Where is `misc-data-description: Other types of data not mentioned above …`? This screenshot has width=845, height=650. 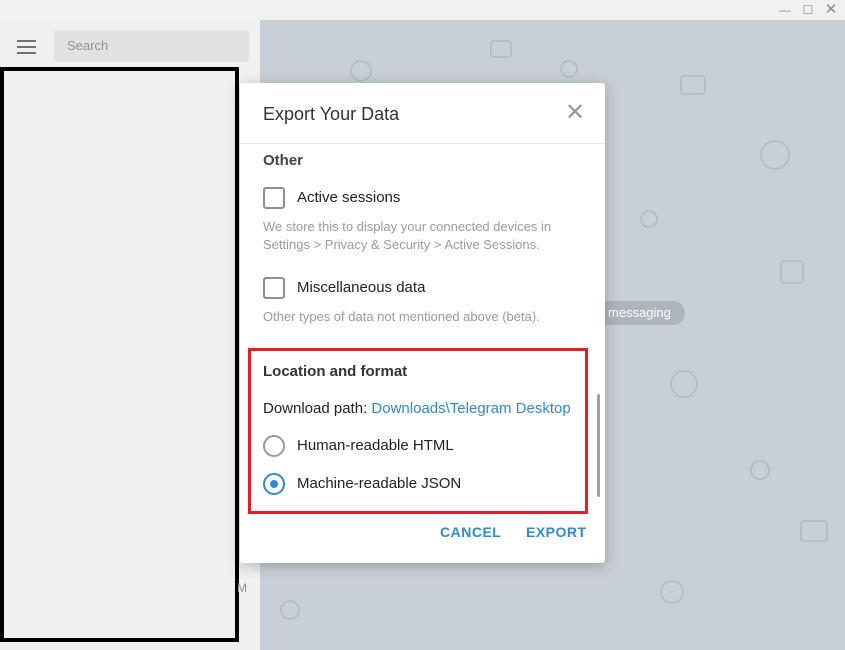 misc-data-description: Other types of data not mentioned above … is located at coordinates (401, 316).